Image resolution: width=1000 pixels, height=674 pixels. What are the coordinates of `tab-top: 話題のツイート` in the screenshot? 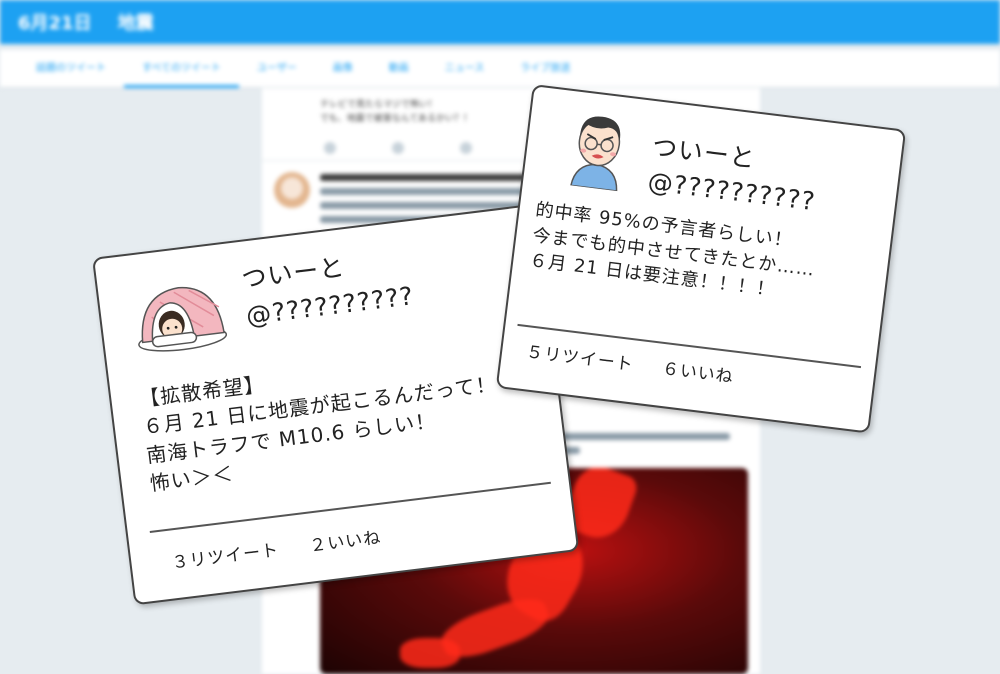 It's located at (71, 69).